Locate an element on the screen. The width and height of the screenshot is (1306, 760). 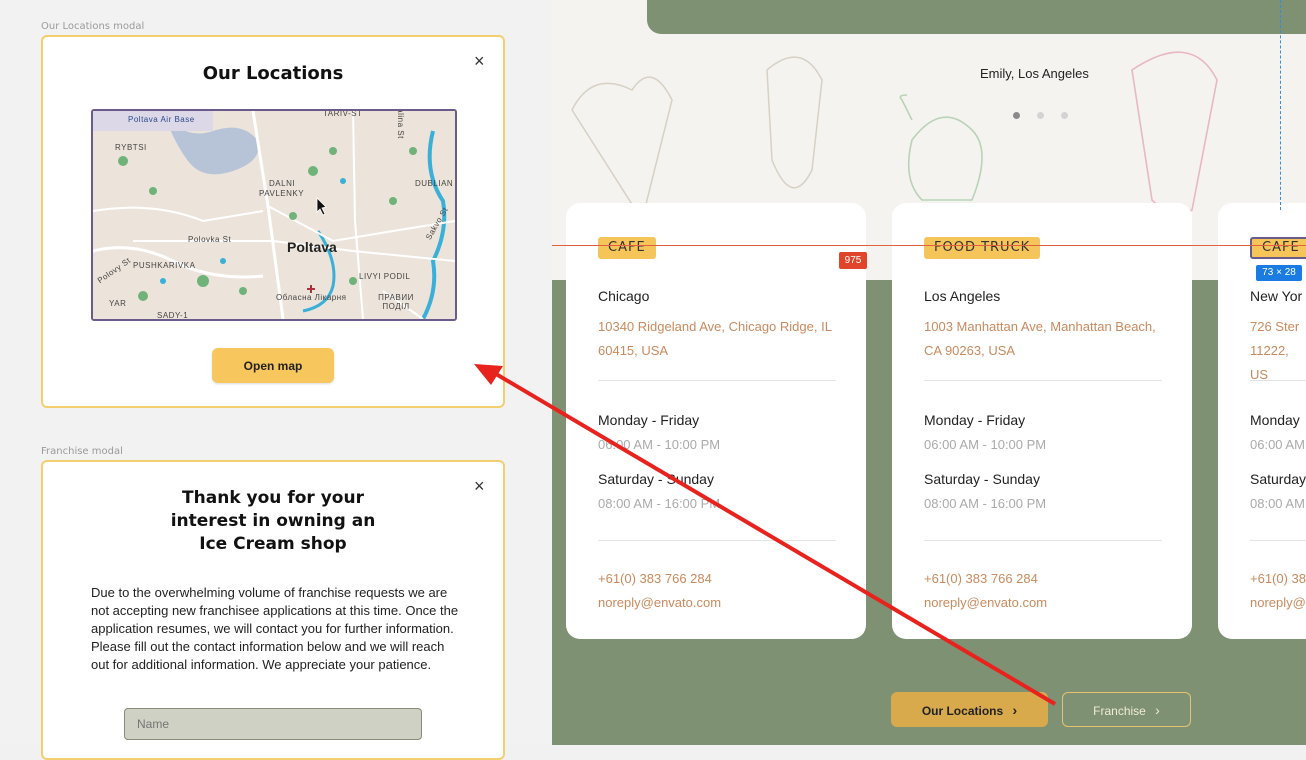
franchise-title-line-3: Ice Cream shop is located at coordinates (273, 544).